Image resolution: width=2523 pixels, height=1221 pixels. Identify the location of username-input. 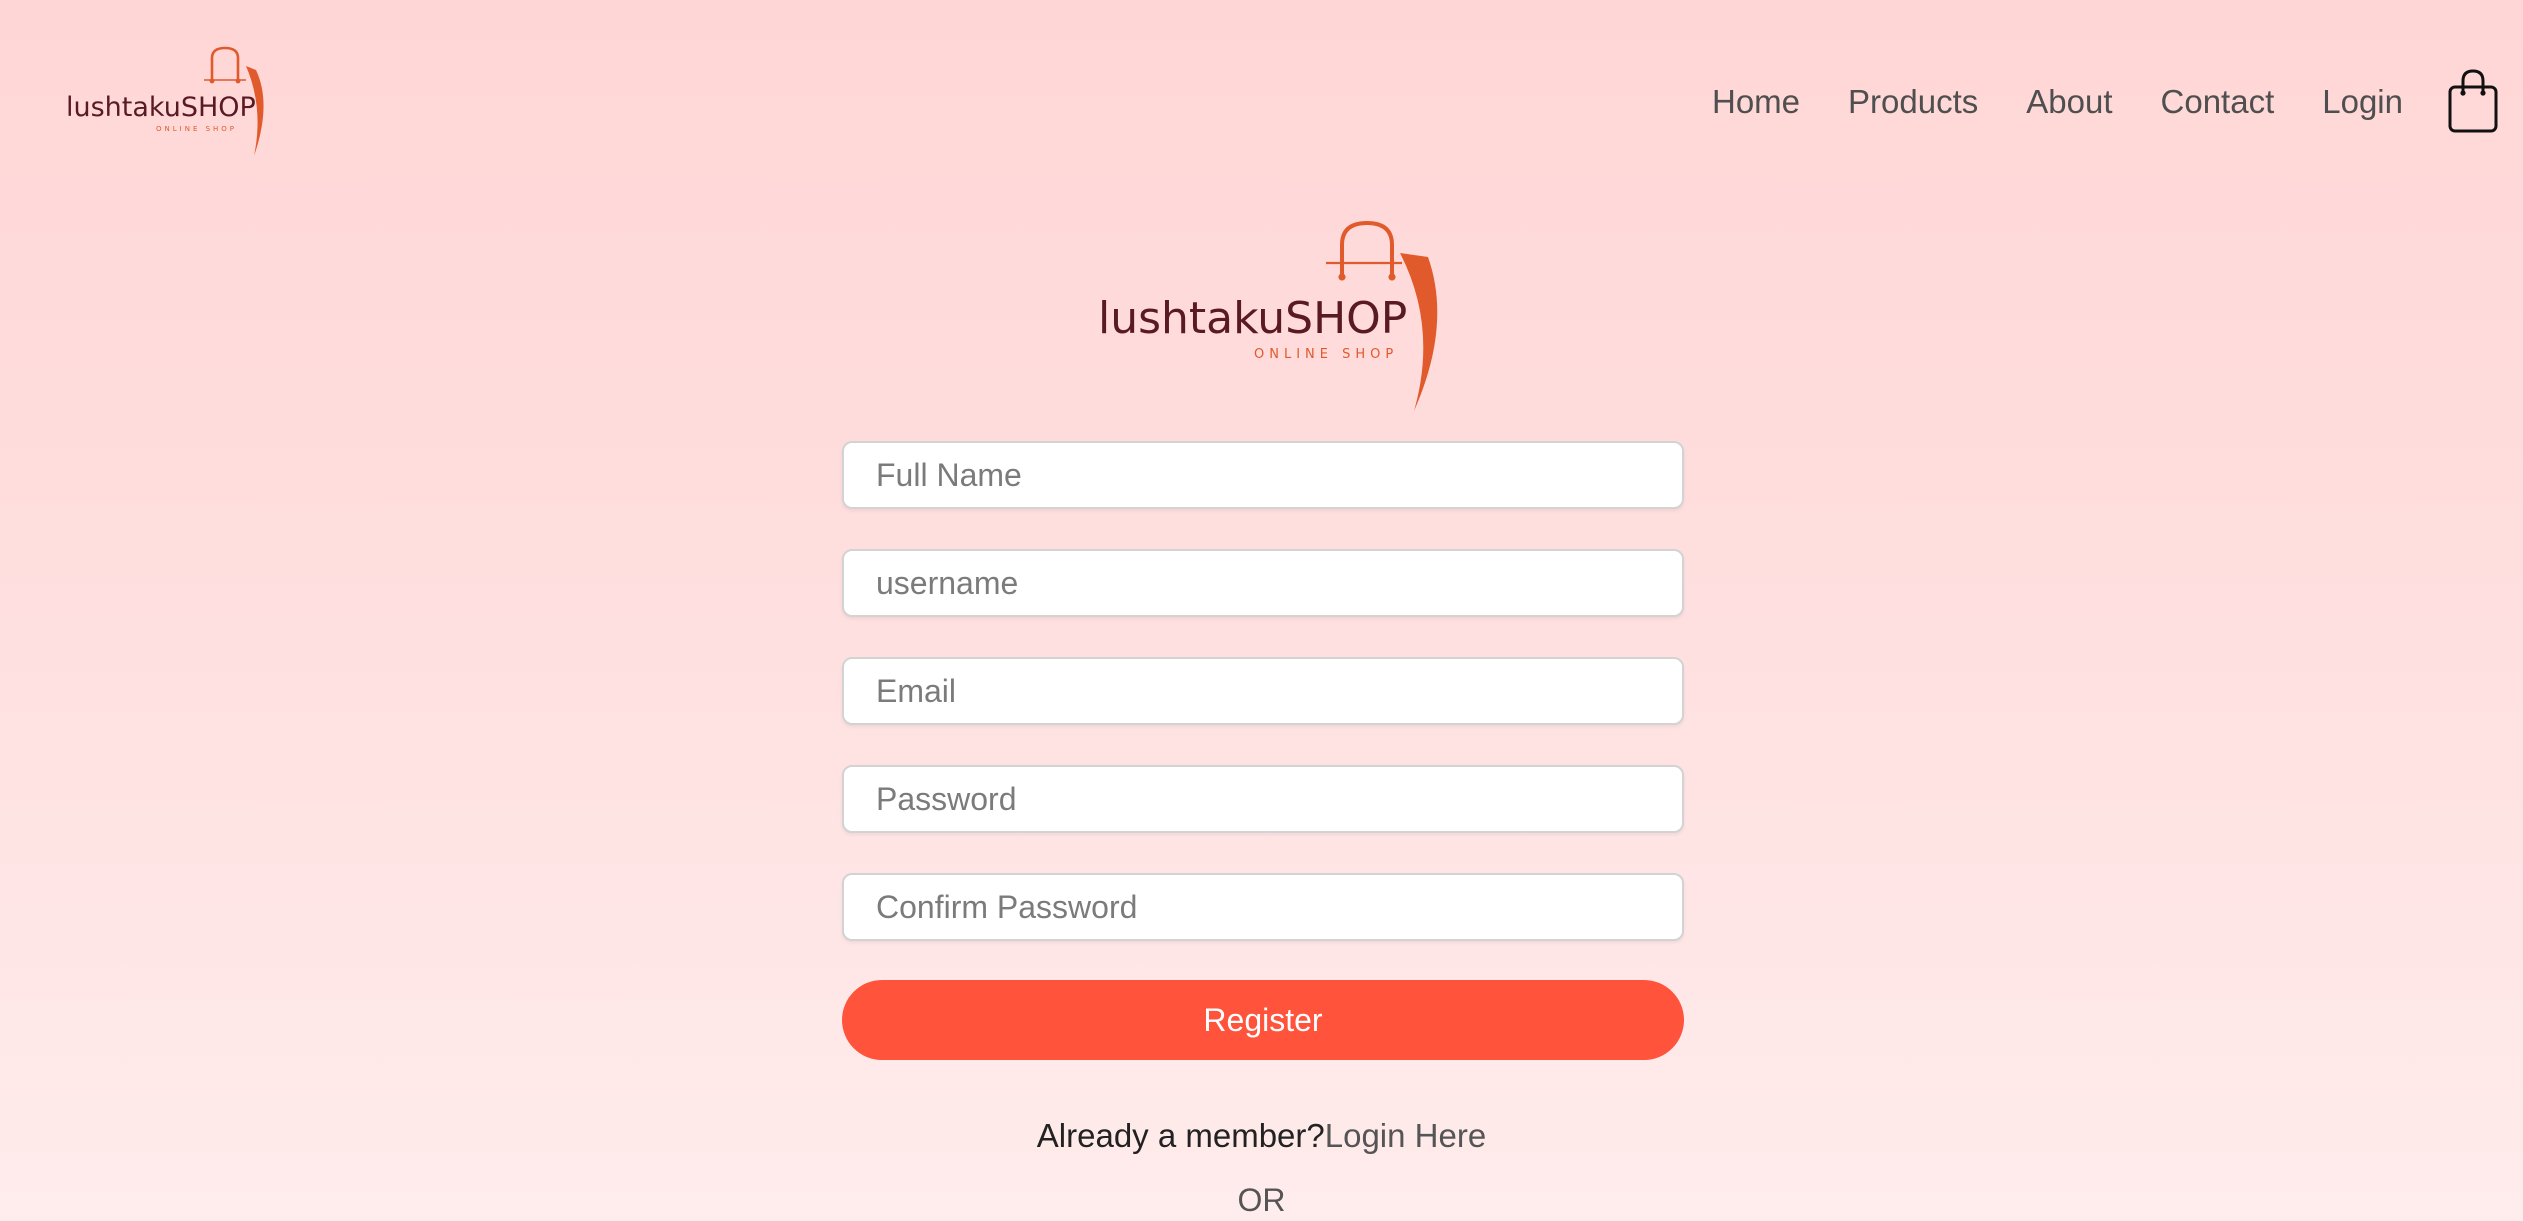
(1263, 583).